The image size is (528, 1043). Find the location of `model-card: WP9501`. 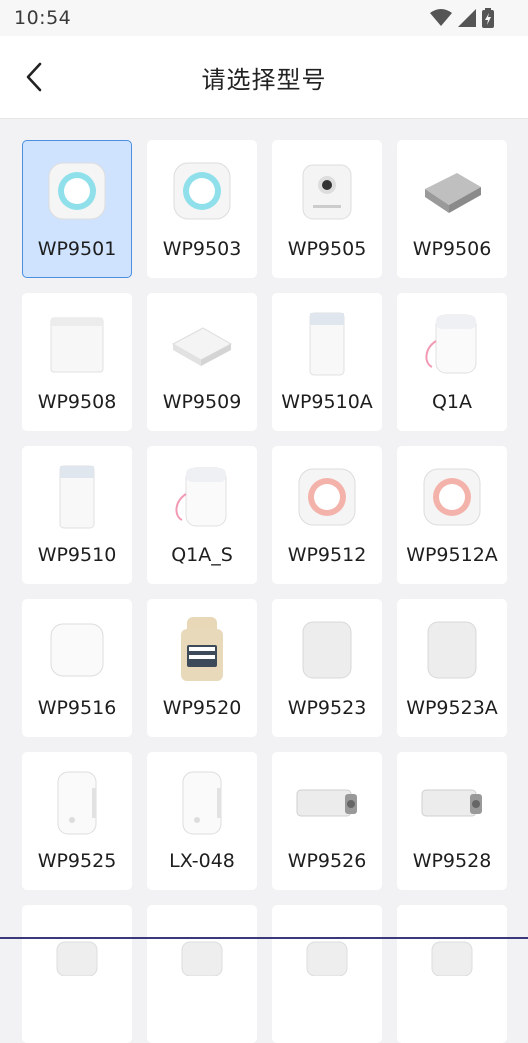

model-card: WP9501 is located at coordinates (77, 209).